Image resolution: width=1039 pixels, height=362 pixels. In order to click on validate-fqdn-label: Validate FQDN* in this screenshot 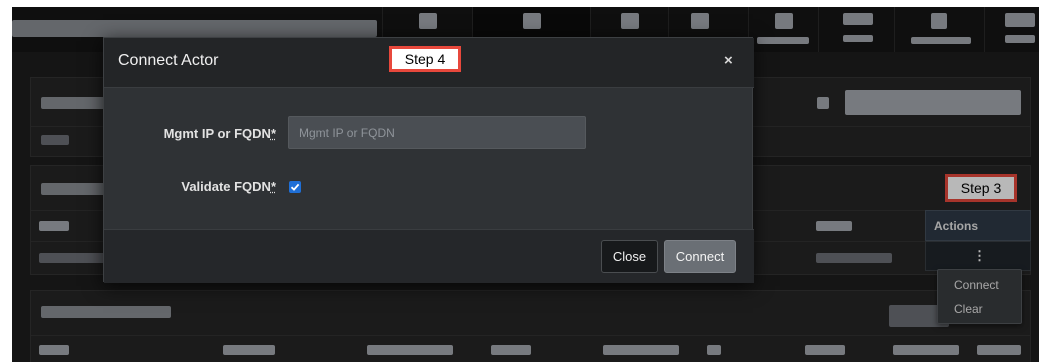, I will do `click(210, 186)`.